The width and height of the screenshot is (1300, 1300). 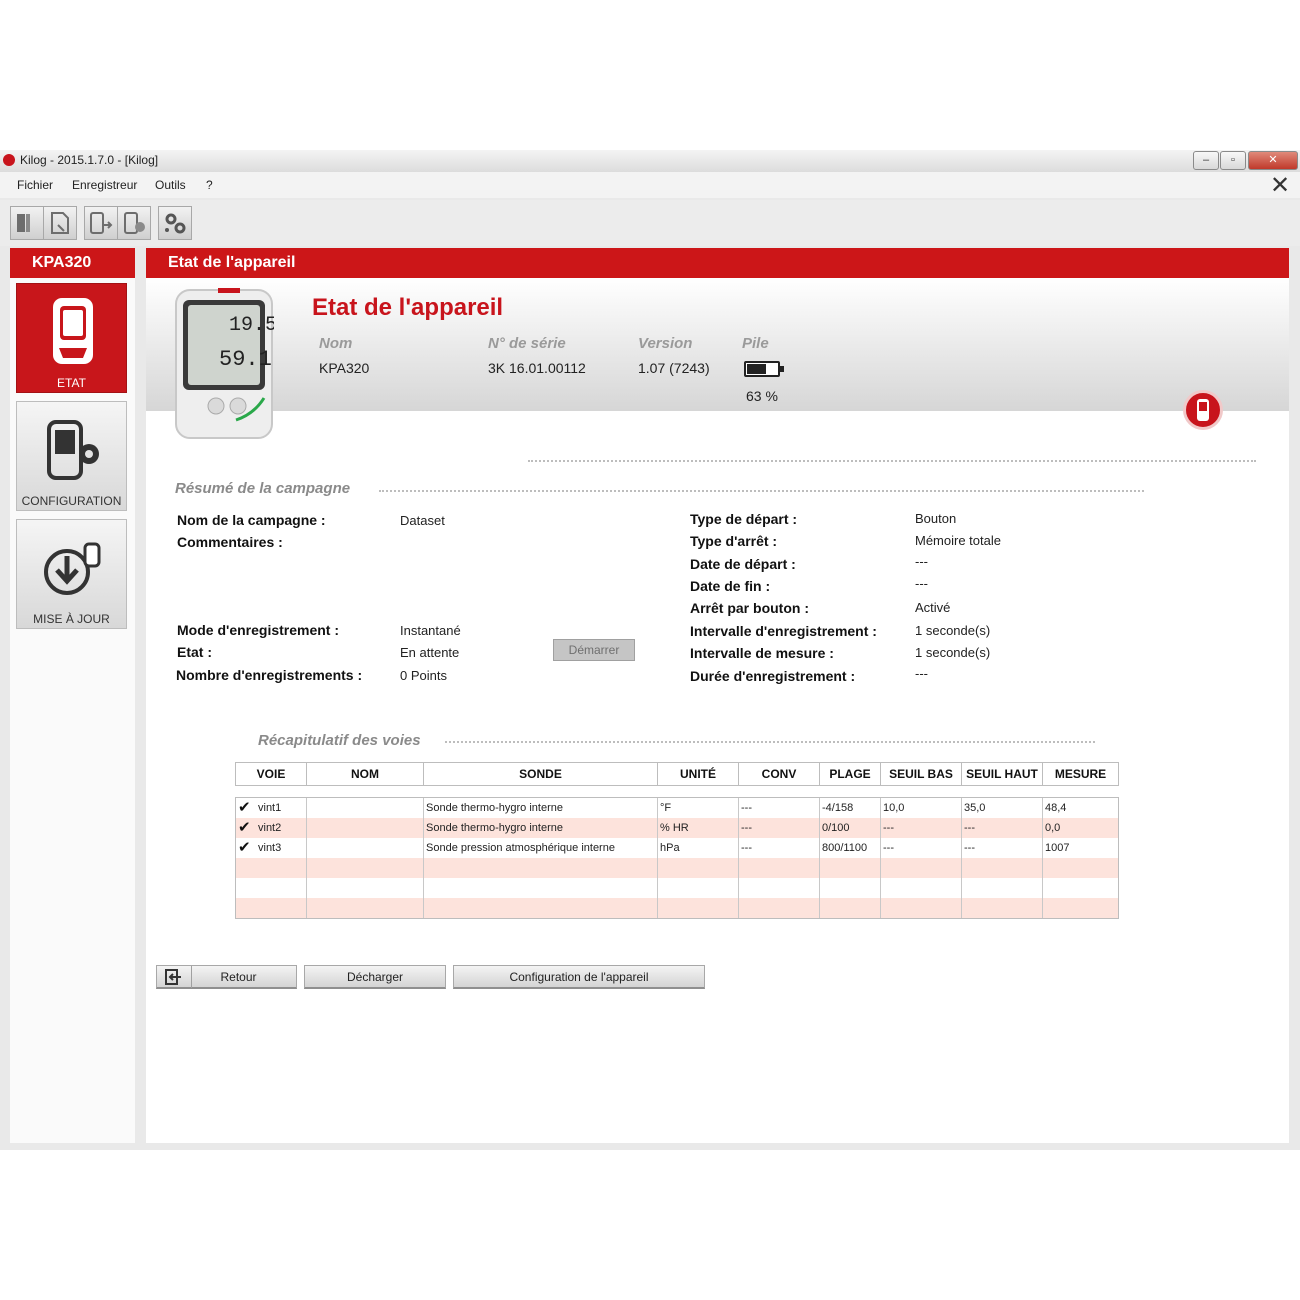 What do you see at coordinates (749, 608) in the screenshot?
I see `button-stop-label: Arrêt par bouton :` at bounding box center [749, 608].